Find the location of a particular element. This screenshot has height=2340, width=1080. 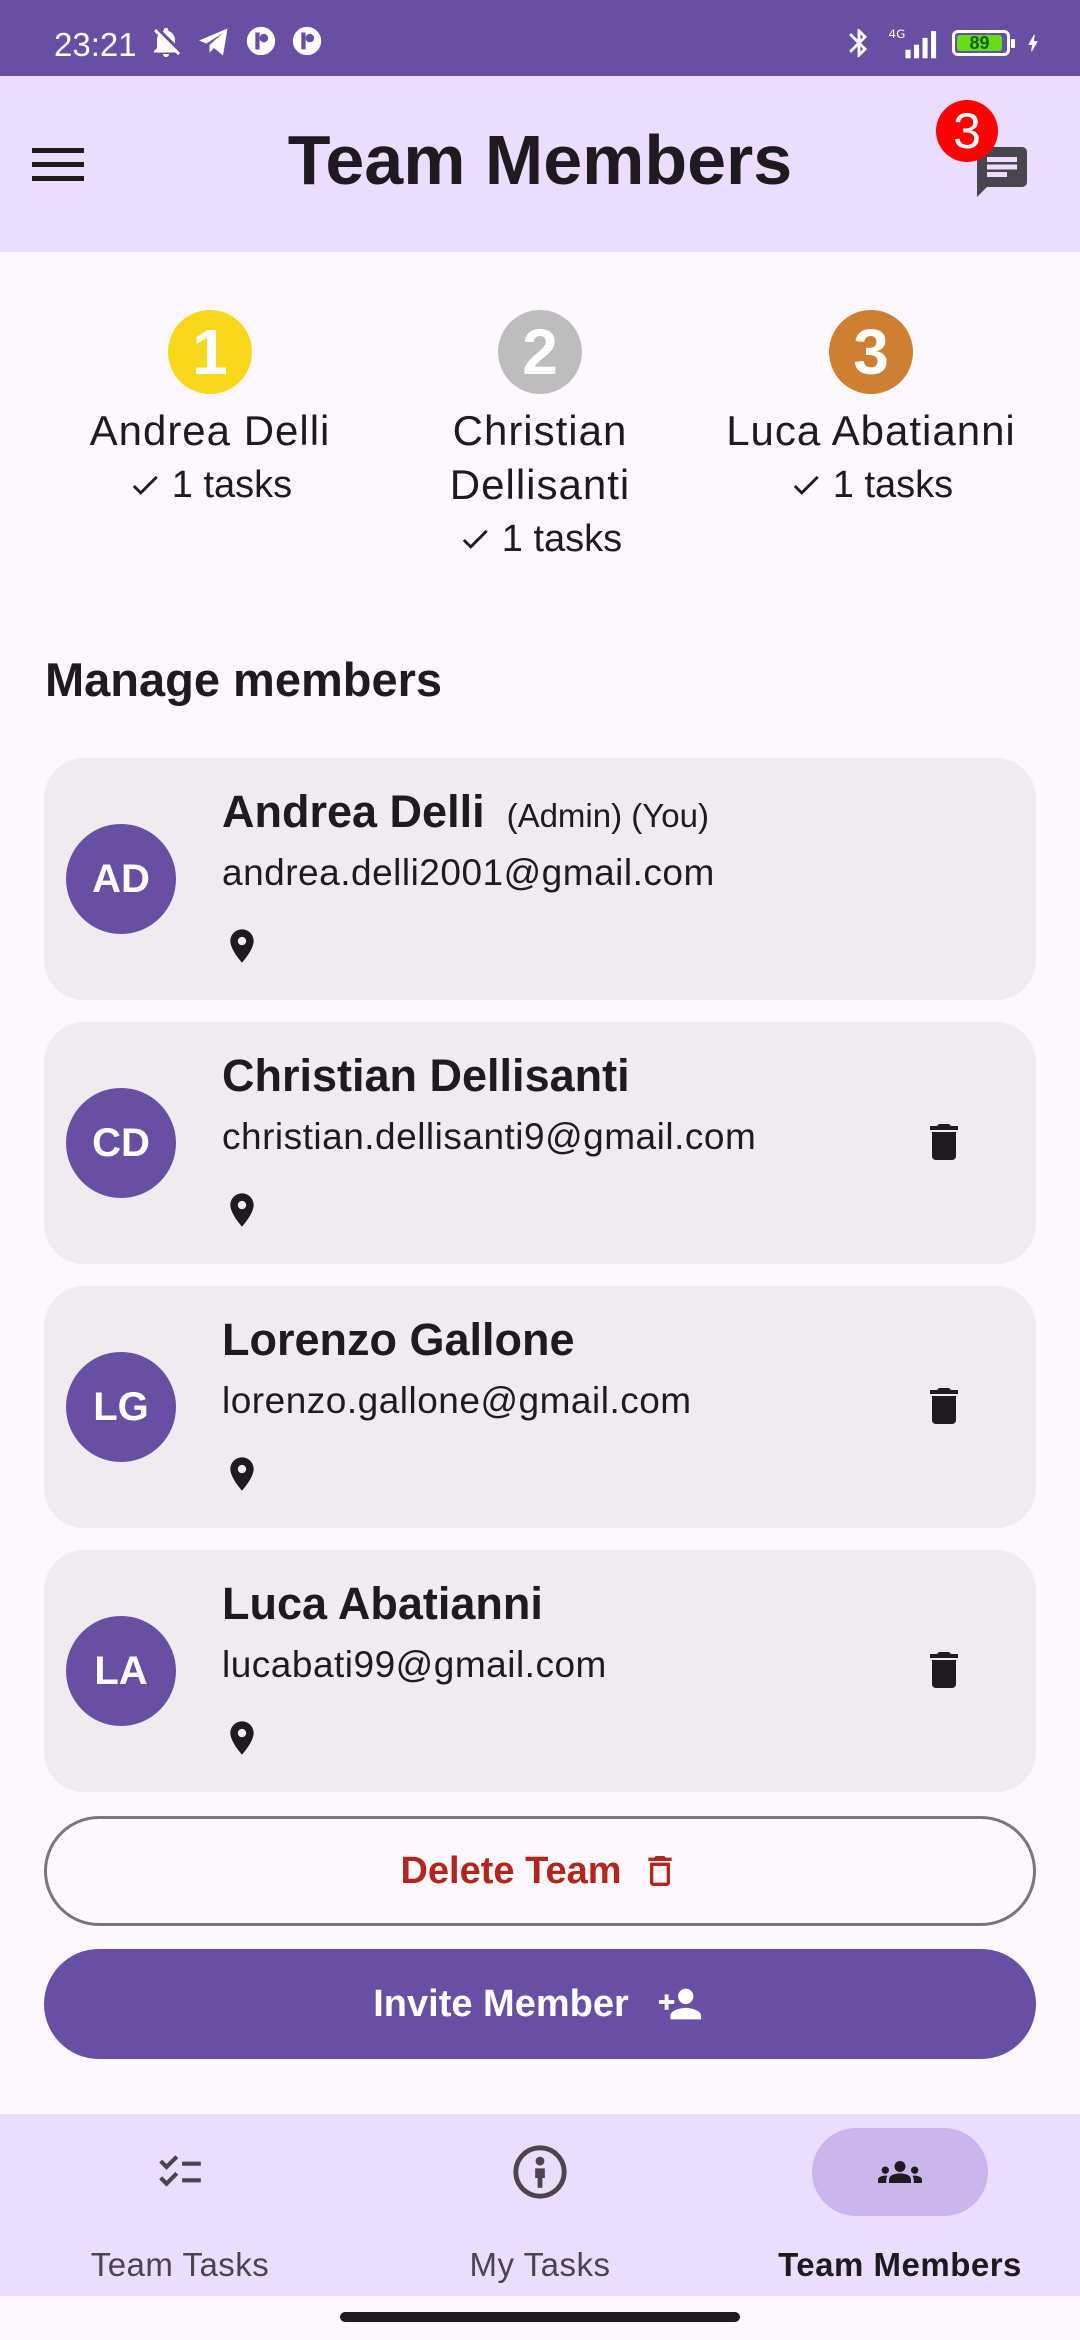

member-email: christian.dellisanti9@gmail.com is located at coordinates (489, 1136).